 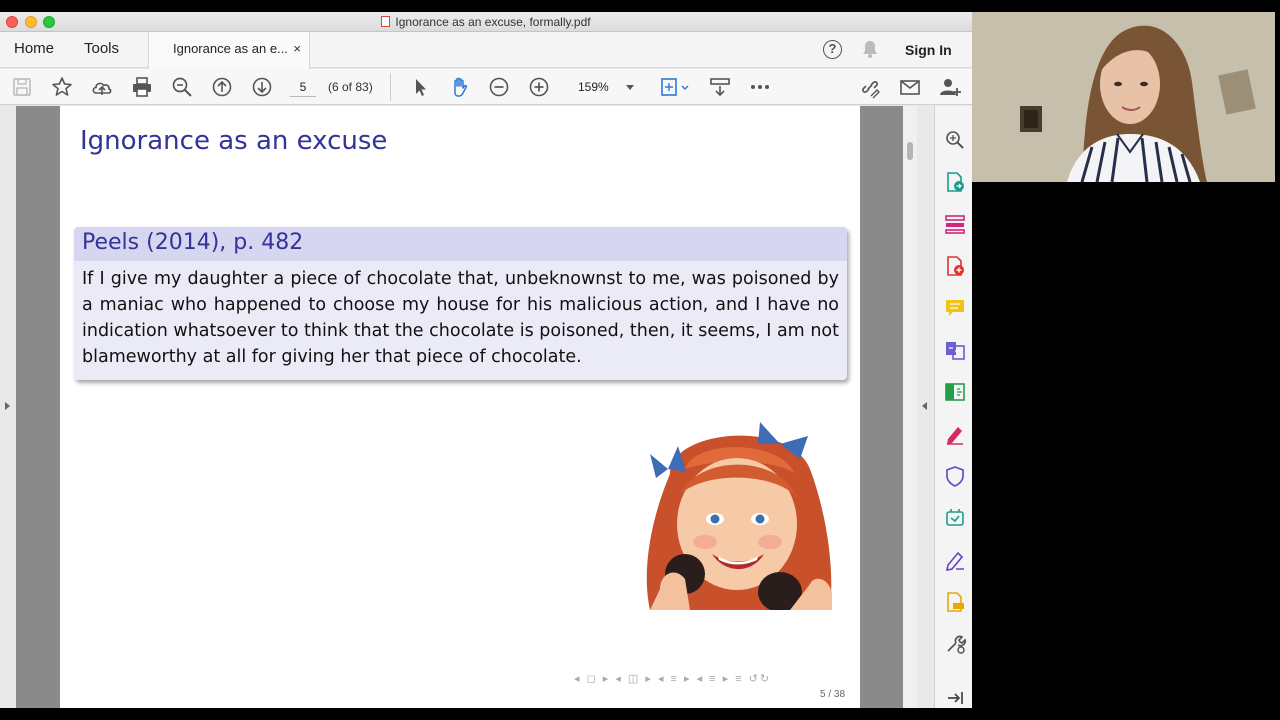 What do you see at coordinates (955, 518) in the screenshot?
I see `send-track-icon` at bounding box center [955, 518].